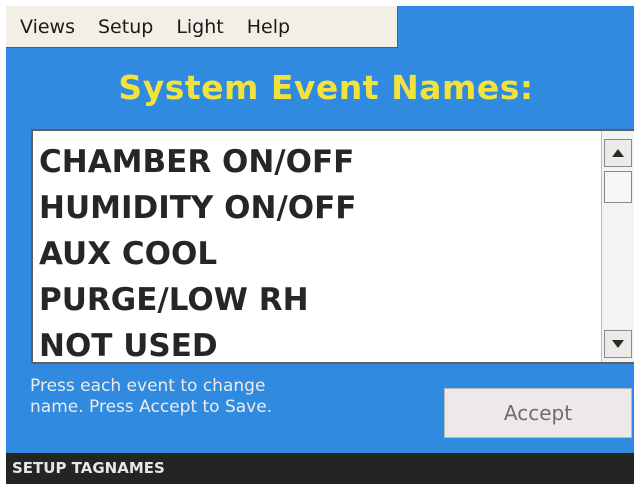  Describe the element at coordinates (316, 162) in the screenshot. I see `event-item-chamber: CHAMBER ON/OFF` at that location.